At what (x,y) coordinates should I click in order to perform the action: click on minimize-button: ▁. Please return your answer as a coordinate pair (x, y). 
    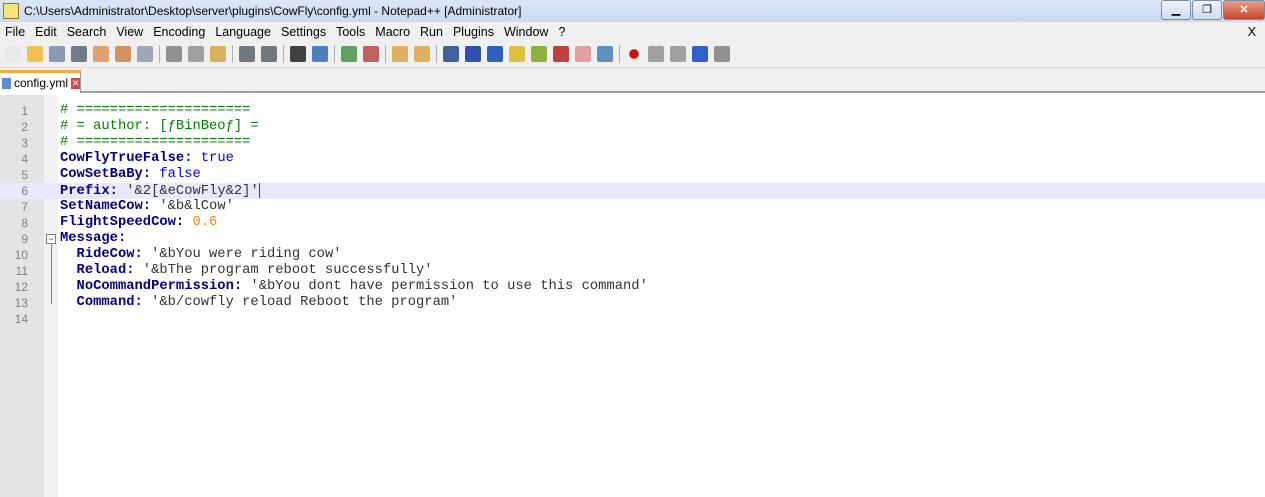
    Looking at the image, I should click on (1176, 10).